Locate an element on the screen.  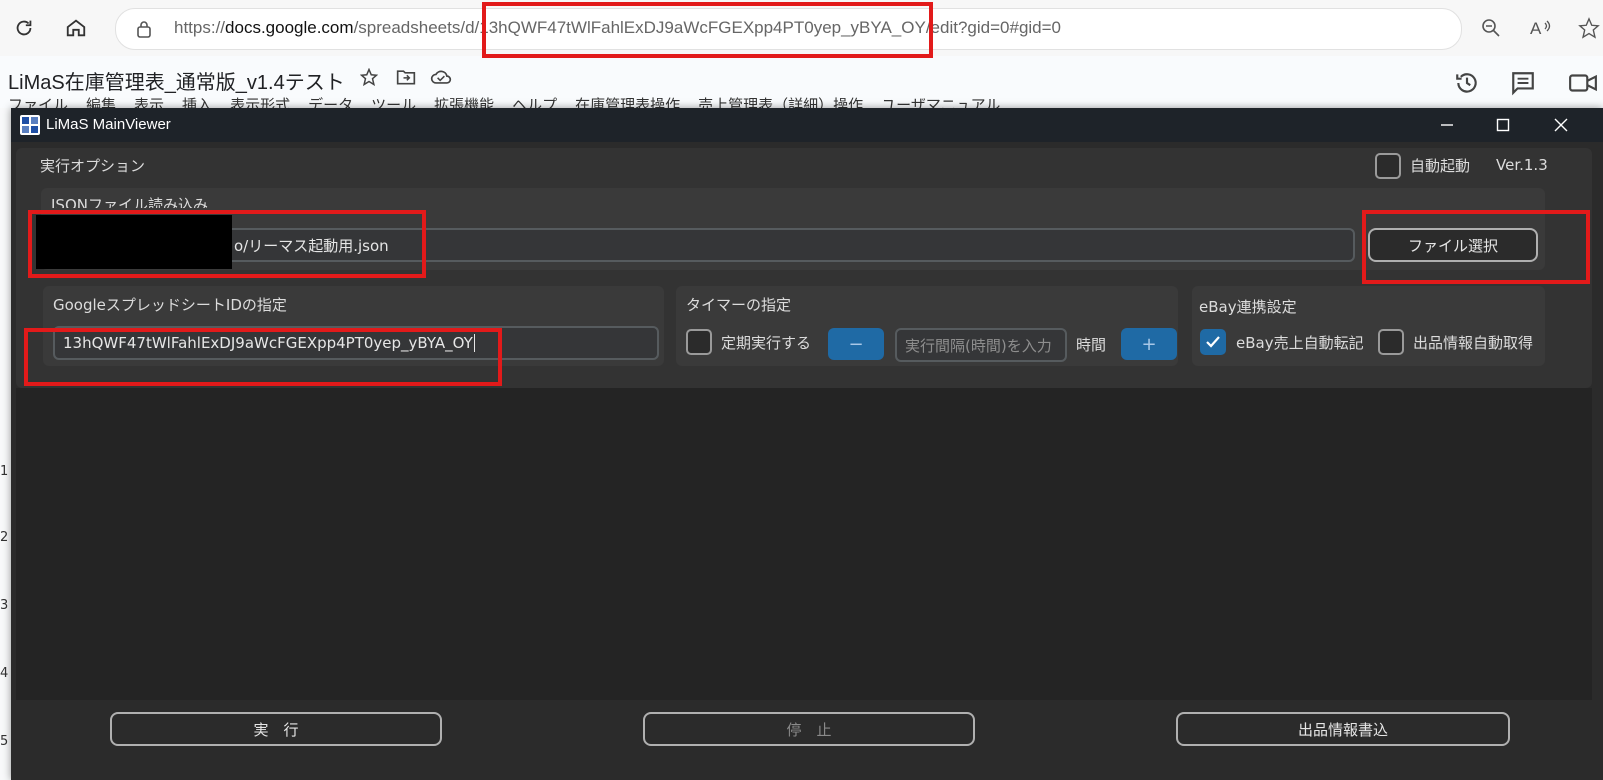
menu-item: ファイル is located at coordinates (38, 101).